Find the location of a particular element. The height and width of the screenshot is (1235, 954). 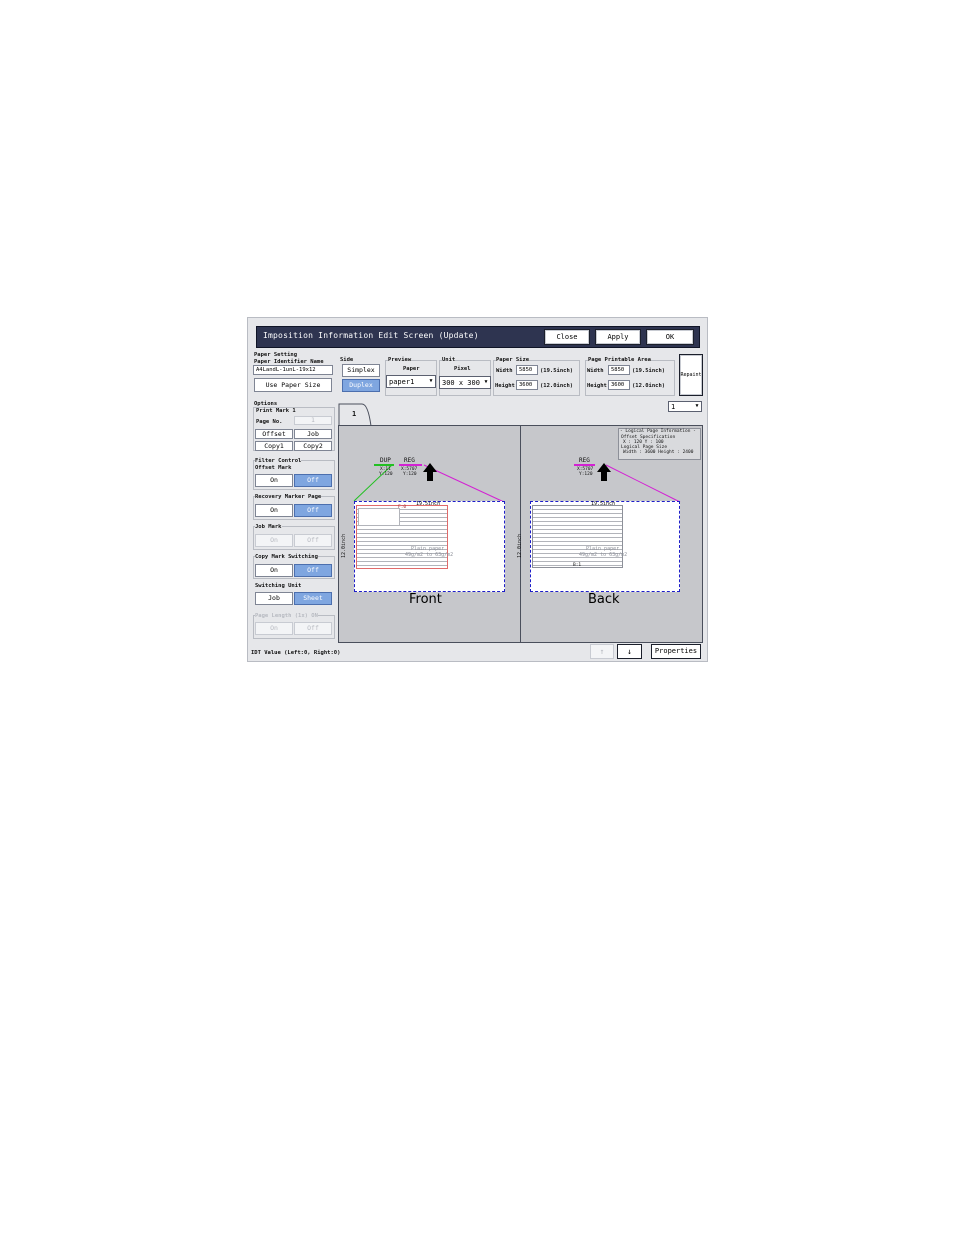

paper-height-inch: (12.0inch) is located at coordinates (557, 386).